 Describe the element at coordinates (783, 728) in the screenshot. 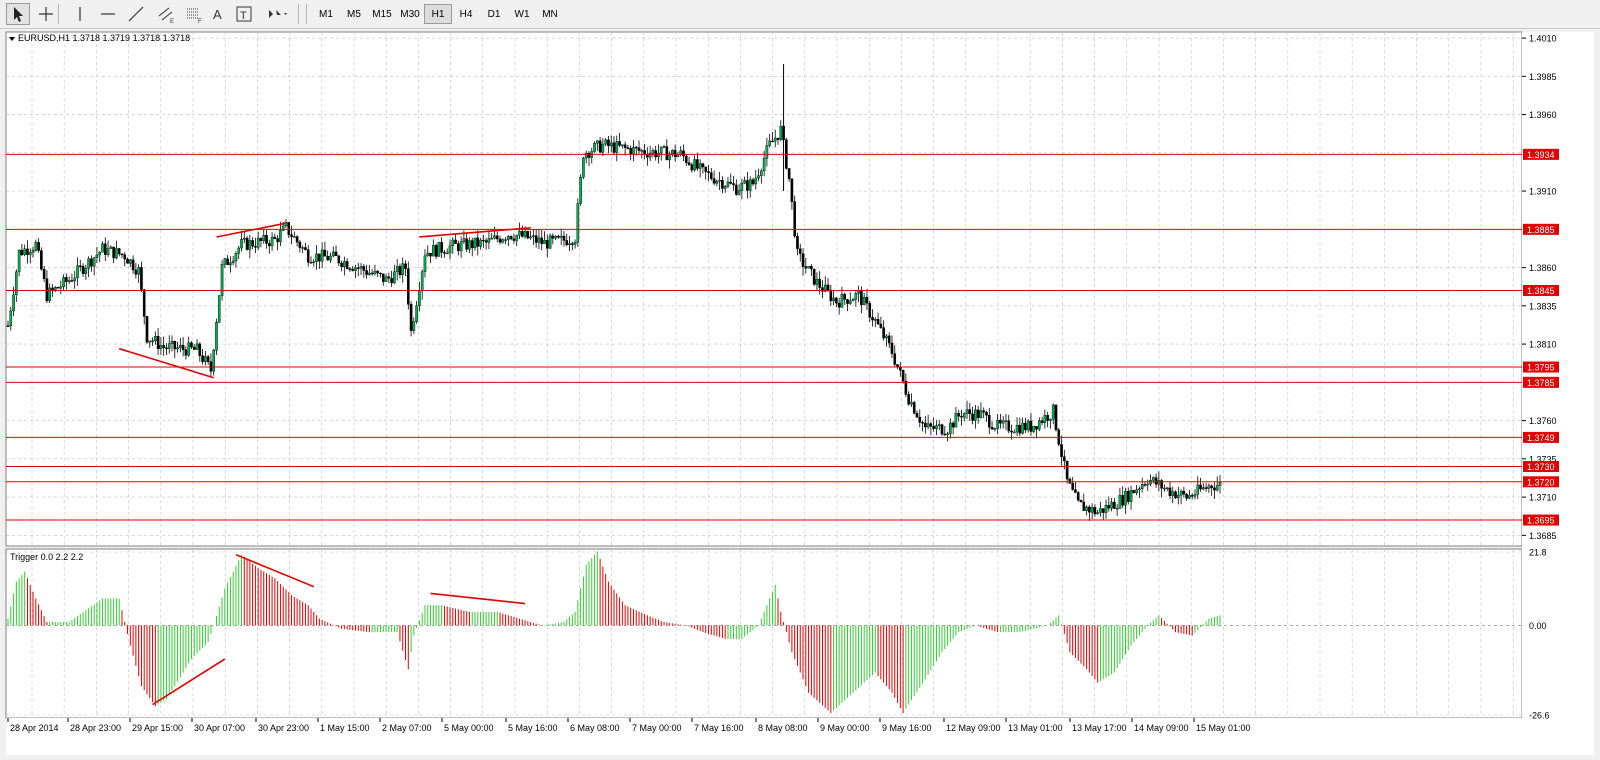

I see `time-label: 8 May 08:00` at that location.